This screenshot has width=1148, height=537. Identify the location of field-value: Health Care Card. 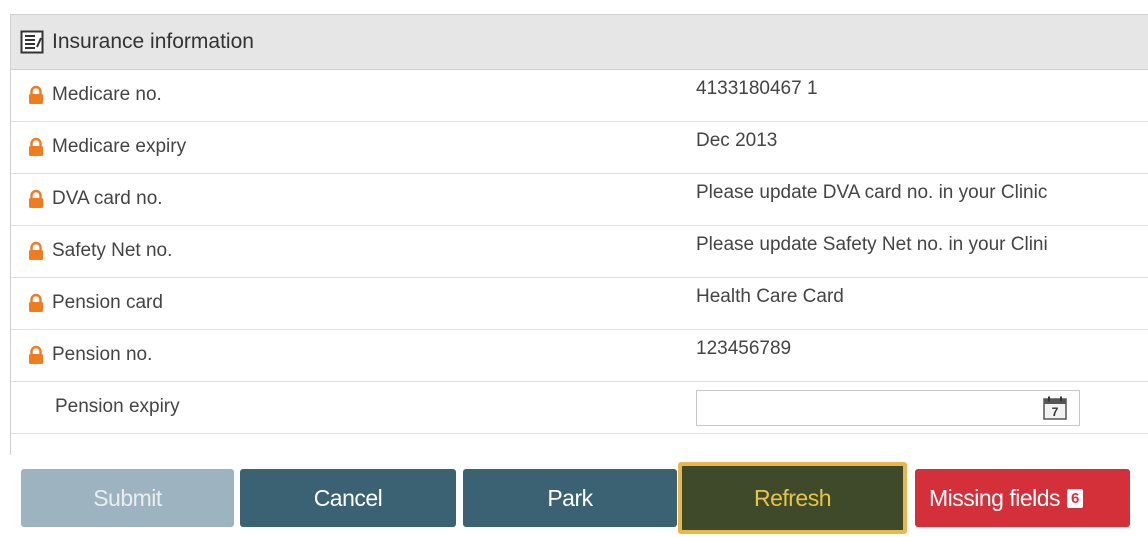
(770, 296).